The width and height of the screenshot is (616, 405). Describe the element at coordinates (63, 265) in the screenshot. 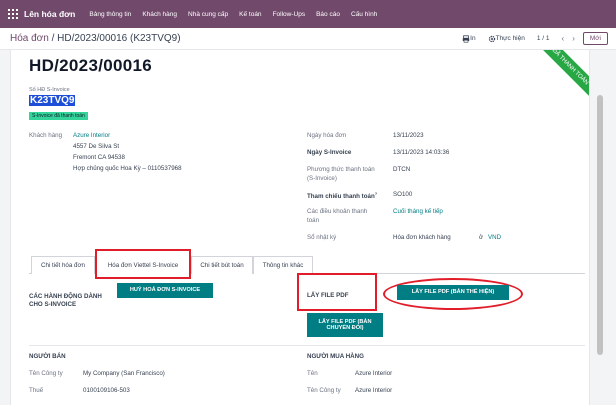

I see `tab-invoice-lines: Chi tiết hóa đơn` at that location.